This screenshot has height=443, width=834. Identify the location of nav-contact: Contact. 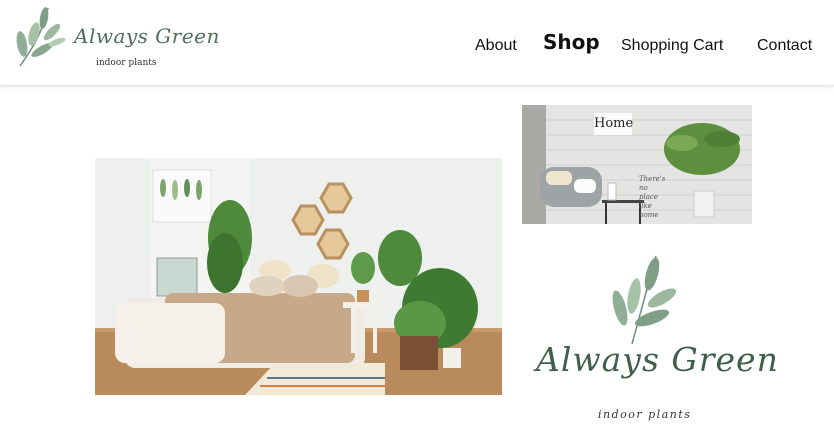
(784, 46).